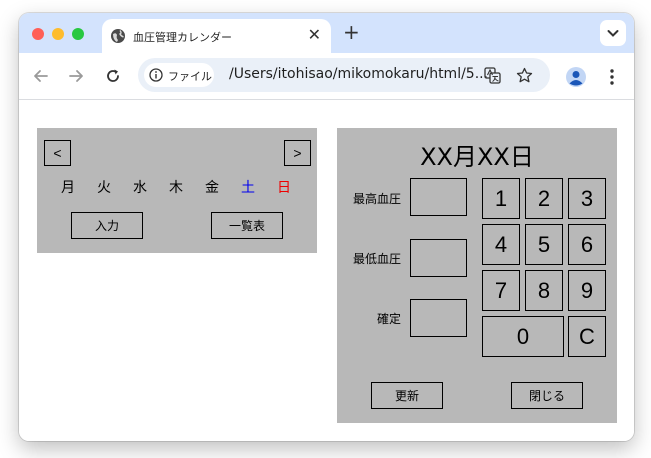  I want to click on key-1-button: 1, so click(501, 198).